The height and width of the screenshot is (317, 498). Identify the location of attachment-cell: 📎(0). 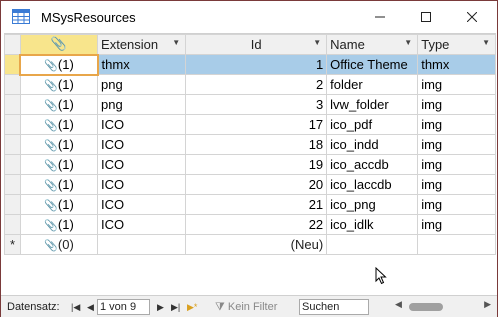
(59, 244).